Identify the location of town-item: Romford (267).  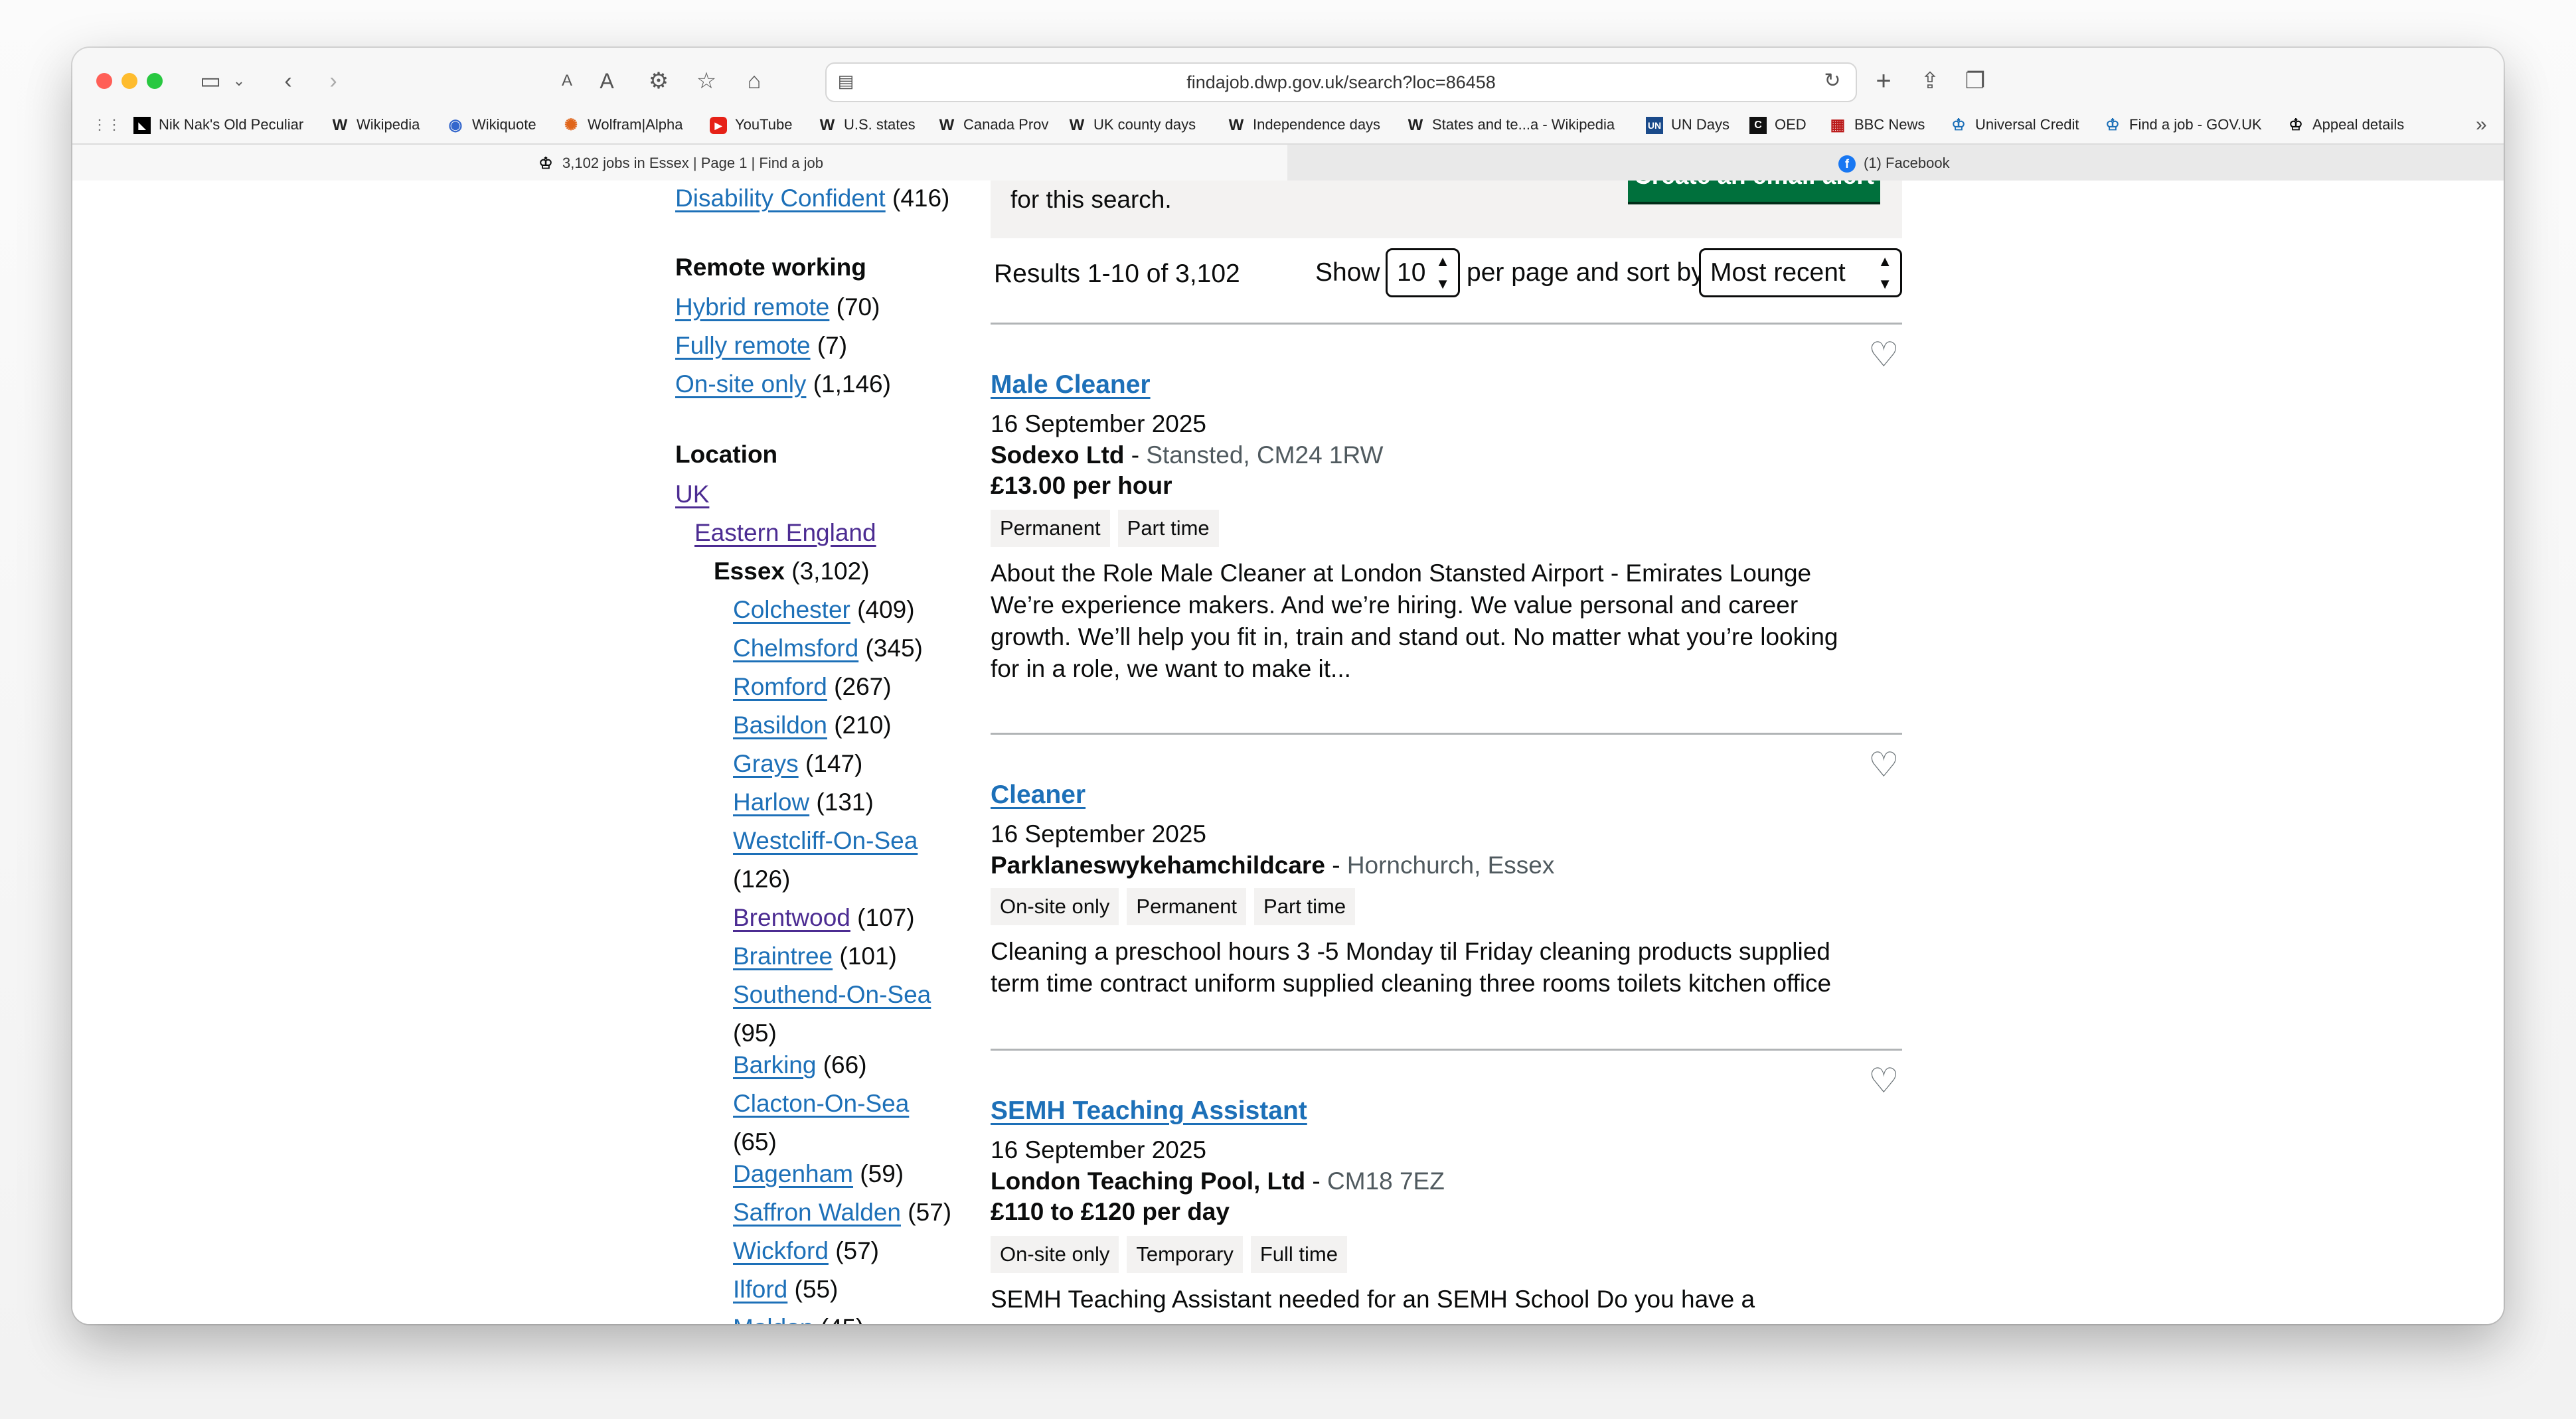
(812, 686).